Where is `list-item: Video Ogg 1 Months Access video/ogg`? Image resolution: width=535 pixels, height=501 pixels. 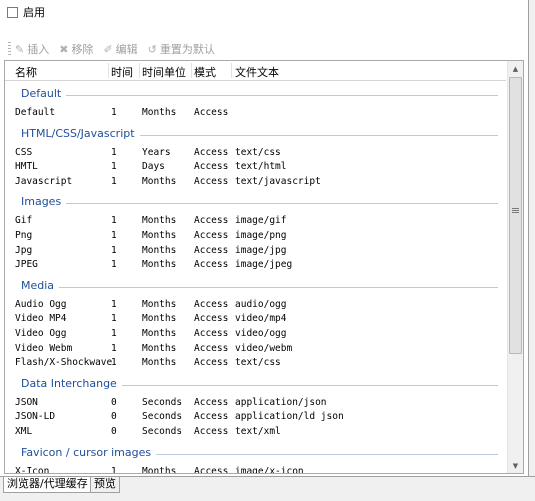 list-item: Video Ogg 1 Months Access video/ogg is located at coordinates (256, 334).